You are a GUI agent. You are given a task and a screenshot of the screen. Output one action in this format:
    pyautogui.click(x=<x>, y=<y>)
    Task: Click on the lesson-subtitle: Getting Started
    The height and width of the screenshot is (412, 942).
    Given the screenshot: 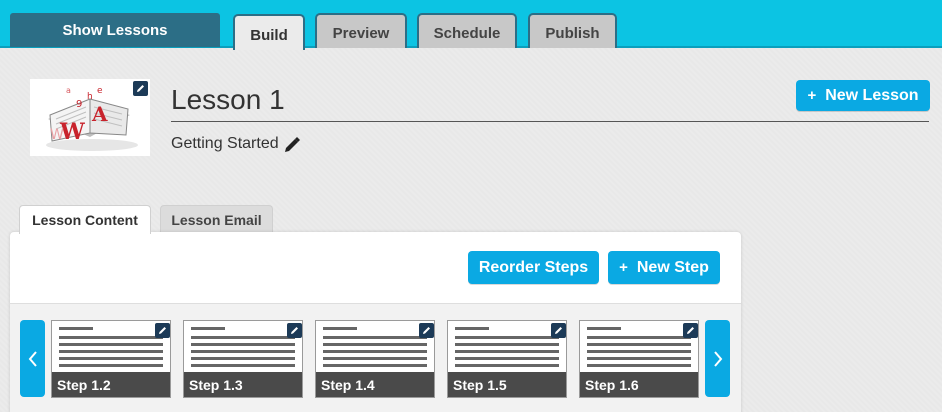 What is the action you would take?
    pyautogui.click(x=225, y=143)
    